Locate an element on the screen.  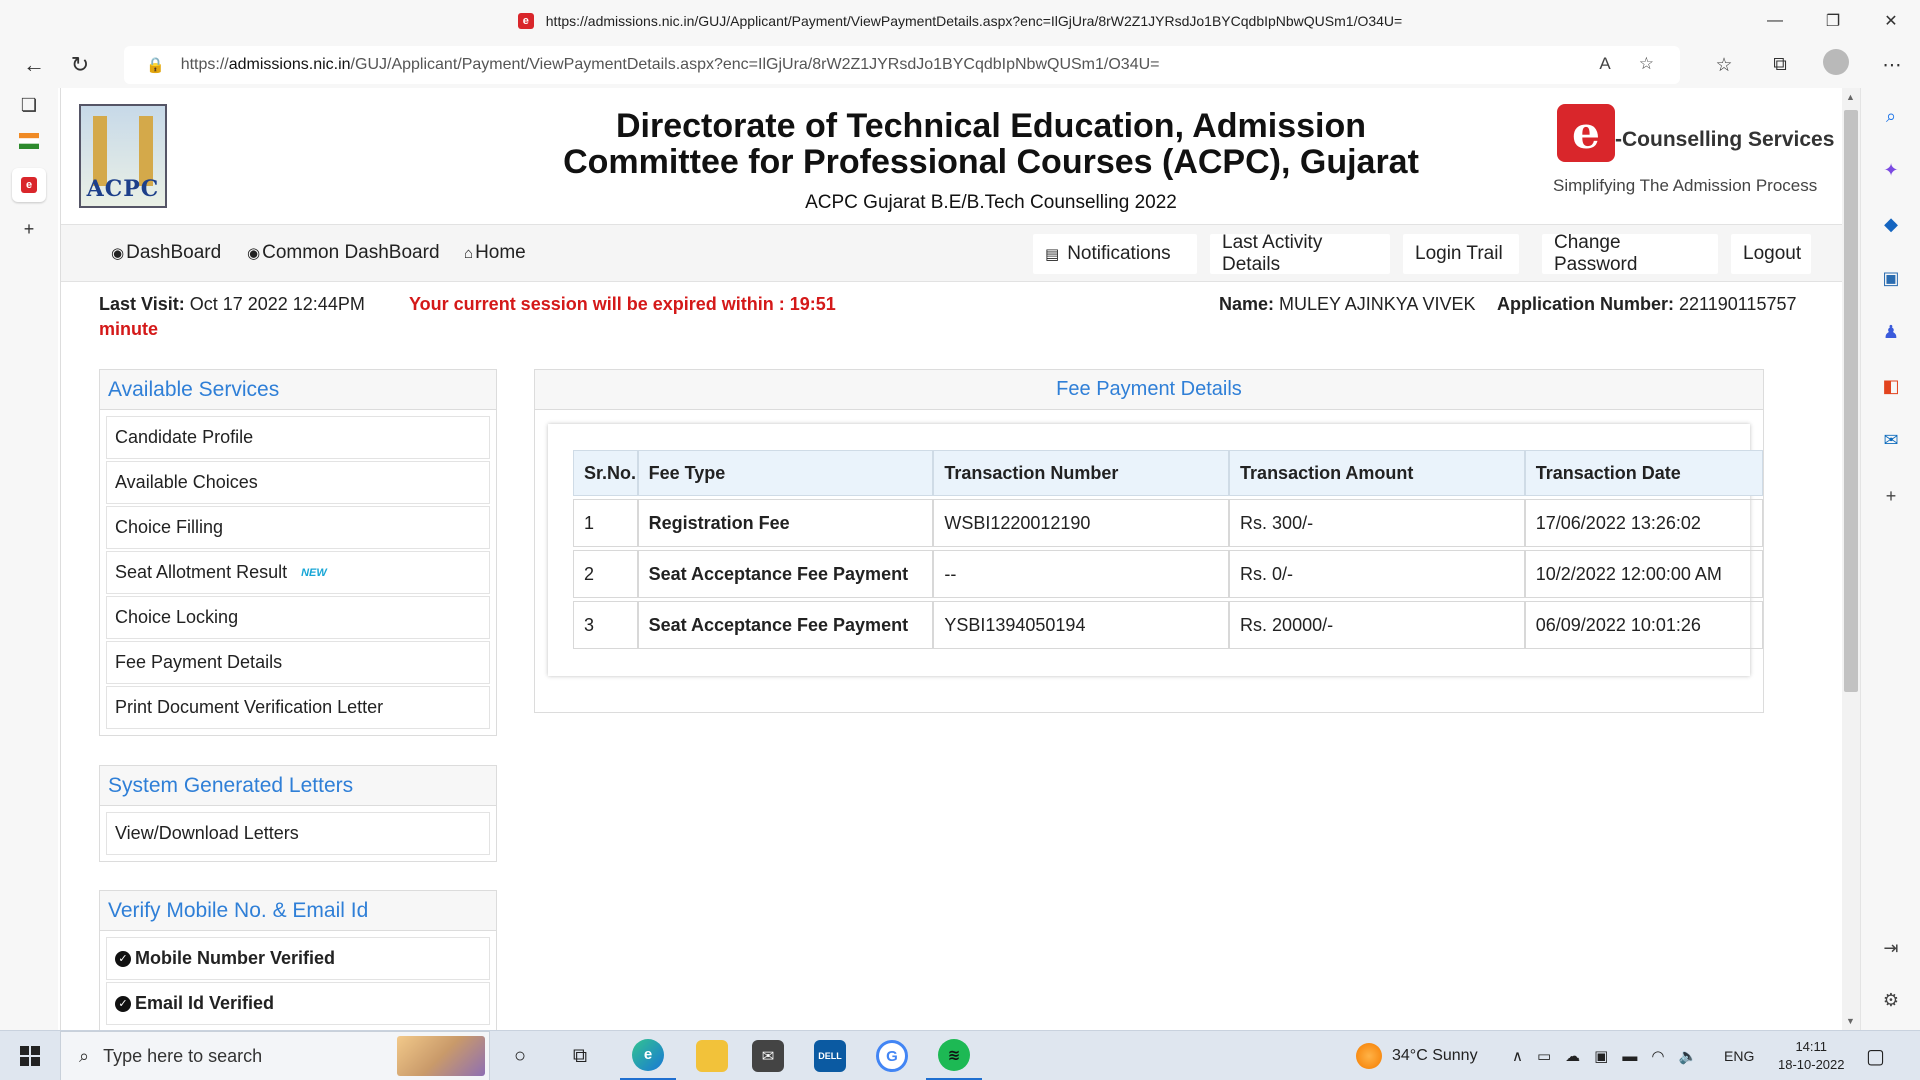
change-password-button: Change Password is located at coordinates (1630, 253).